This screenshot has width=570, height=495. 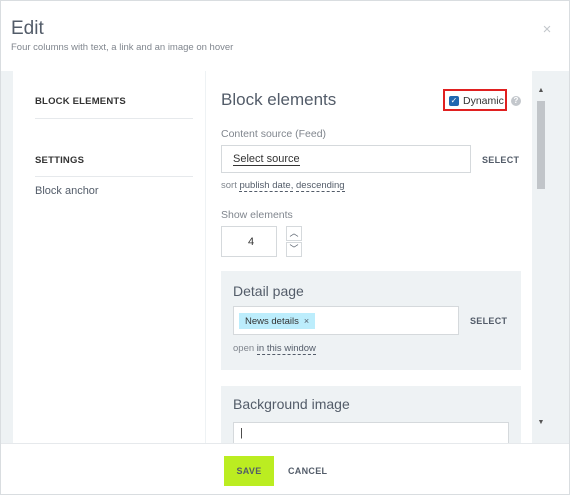 I want to click on save-button: SAVE, so click(x=249, y=471).